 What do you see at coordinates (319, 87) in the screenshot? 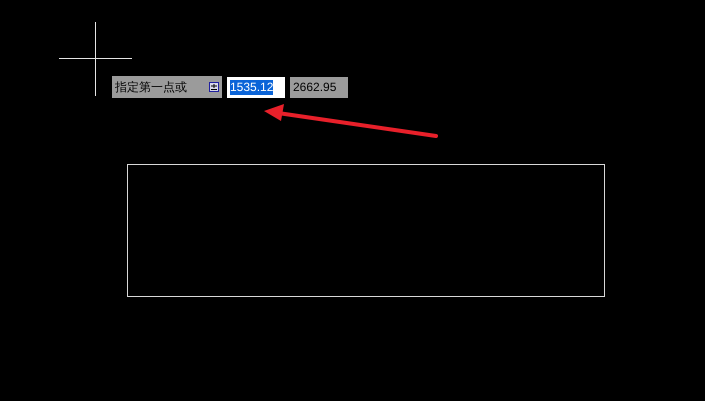
I see `coordinate-field: 2662.95` at bounding box center [319, 87].